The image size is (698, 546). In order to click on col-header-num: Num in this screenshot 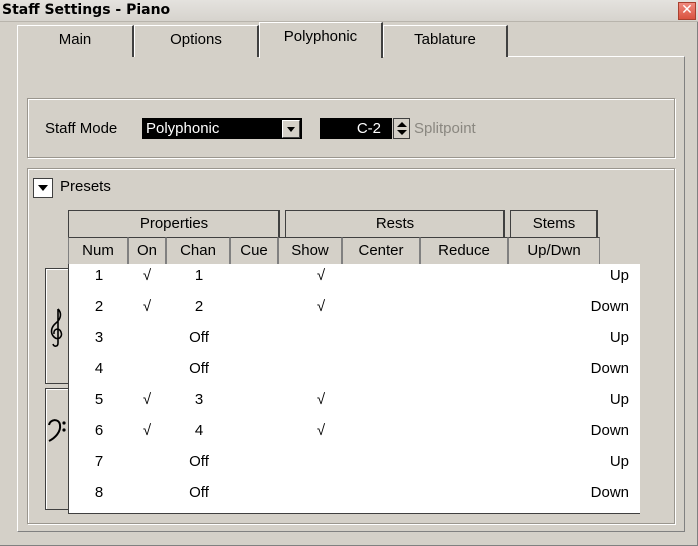, I will do `click(98, 251)`.